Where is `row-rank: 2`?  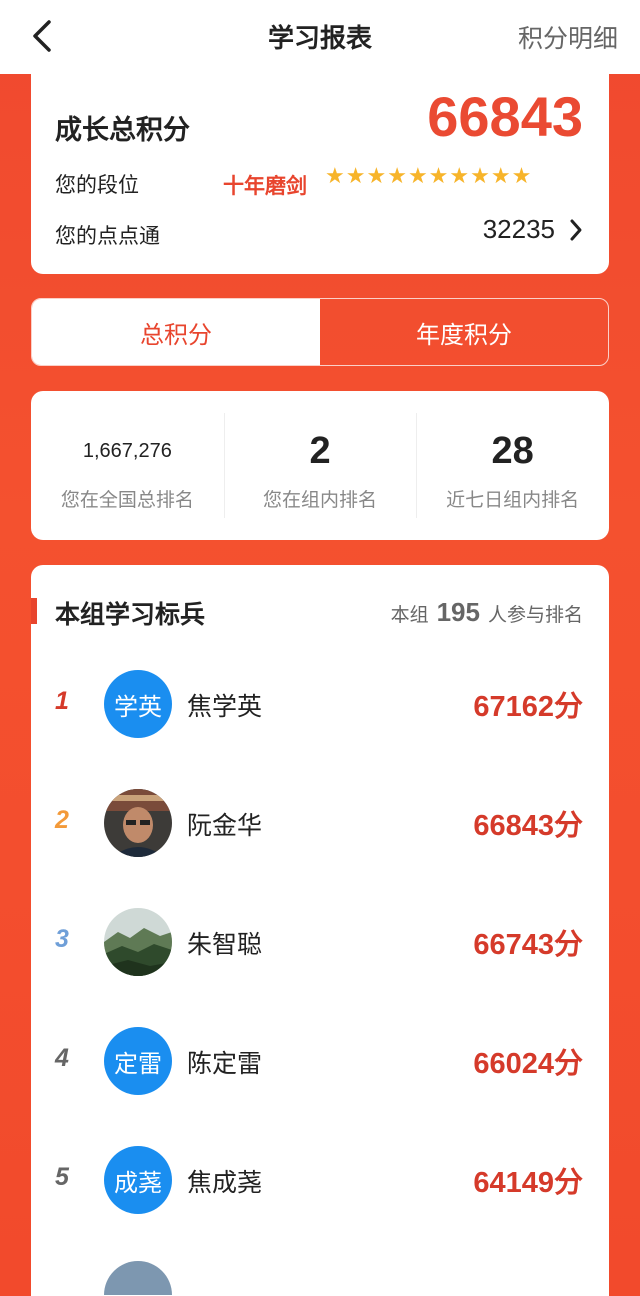
row-rank: 2 is located at coordinates (62, 820).